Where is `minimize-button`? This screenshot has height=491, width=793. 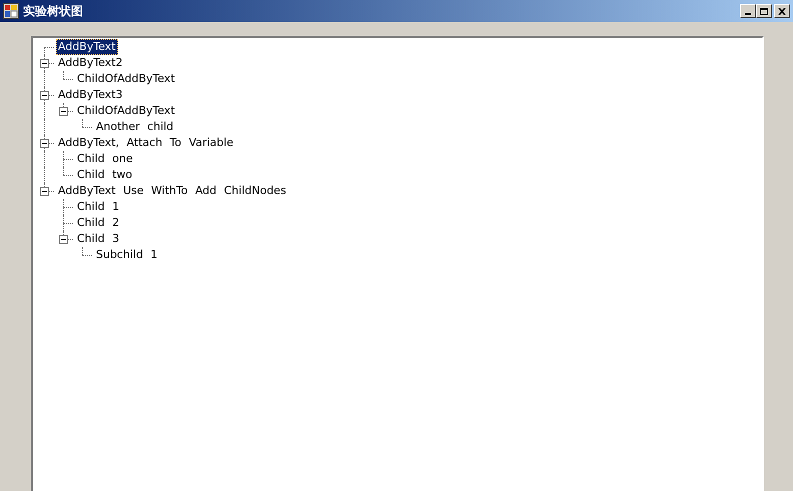
minimize-button is located at coordinates (748, 11).